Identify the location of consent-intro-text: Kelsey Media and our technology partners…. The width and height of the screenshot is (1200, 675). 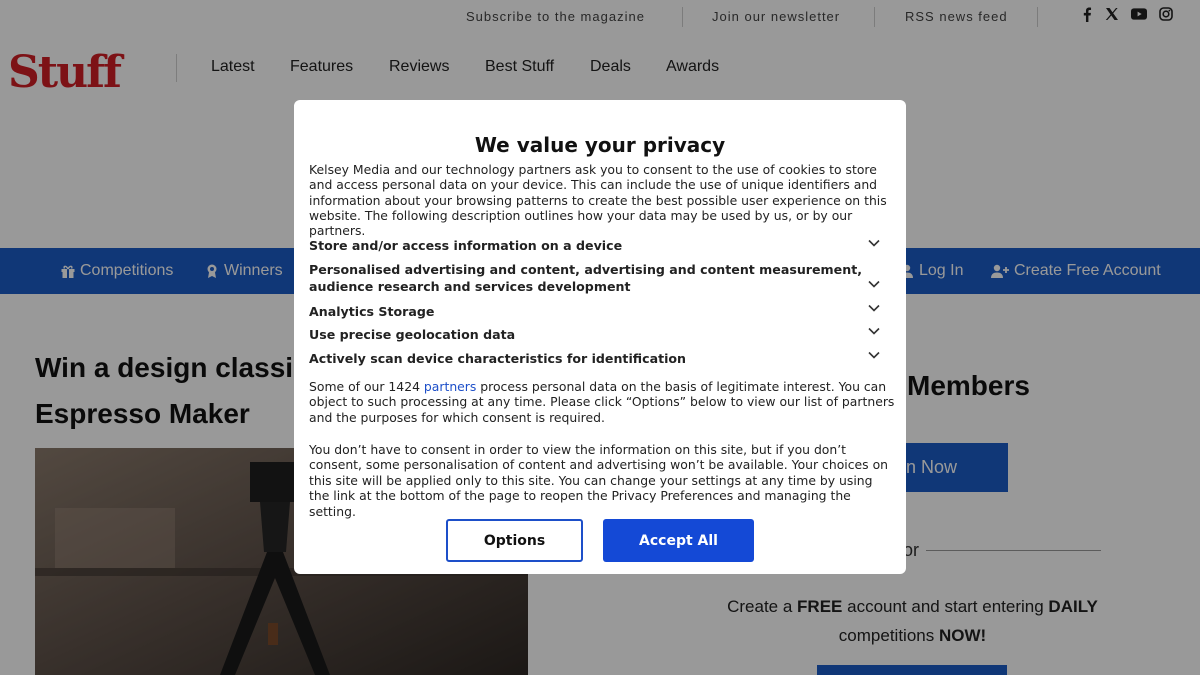
(598, 200).